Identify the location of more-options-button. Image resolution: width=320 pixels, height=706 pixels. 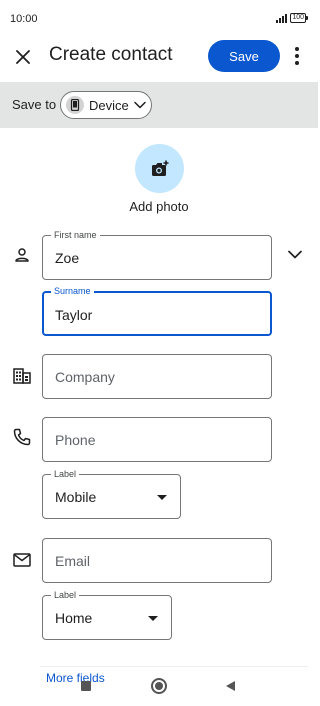
(297, 56).